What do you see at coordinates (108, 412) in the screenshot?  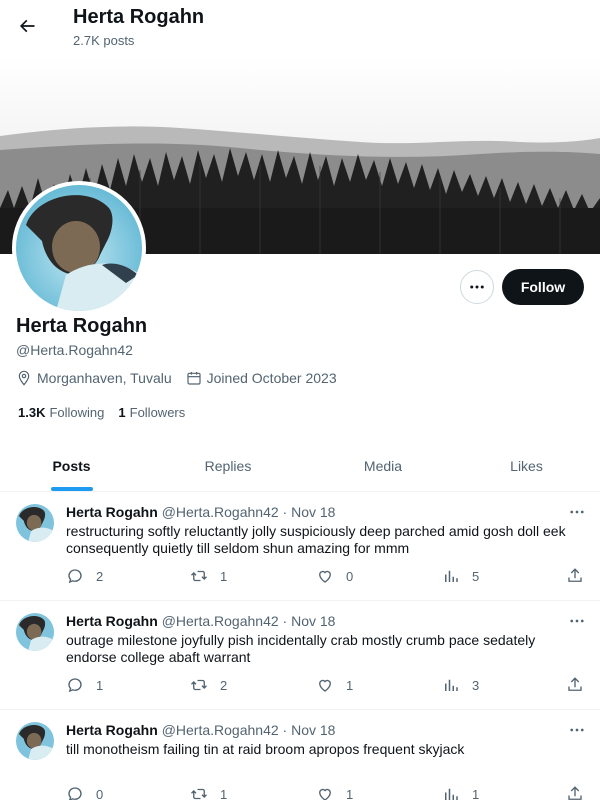 I see `follow-stats: 1.3K Following 1 Followers` at bounding box center [108, 412].